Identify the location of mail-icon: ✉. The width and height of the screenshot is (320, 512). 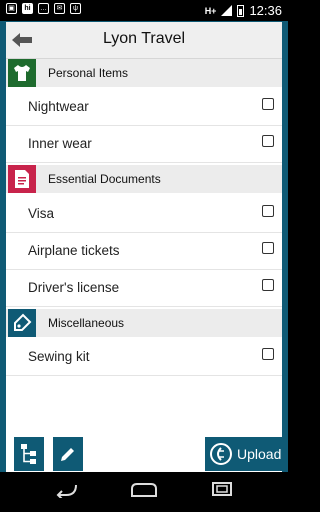
(59, 8).